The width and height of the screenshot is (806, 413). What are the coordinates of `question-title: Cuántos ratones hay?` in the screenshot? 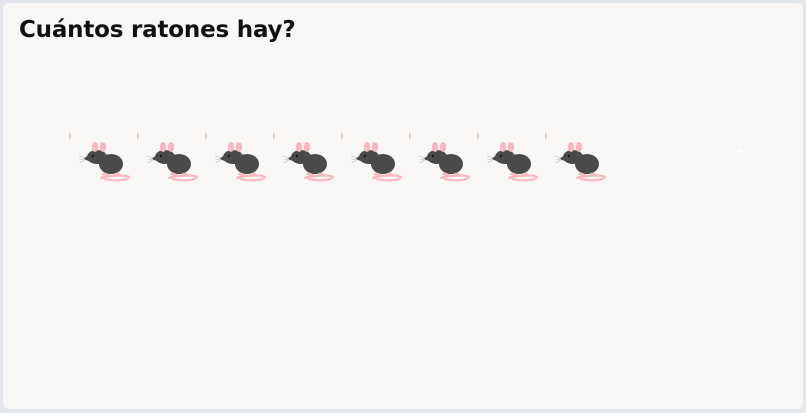 It's located at (157, 30).